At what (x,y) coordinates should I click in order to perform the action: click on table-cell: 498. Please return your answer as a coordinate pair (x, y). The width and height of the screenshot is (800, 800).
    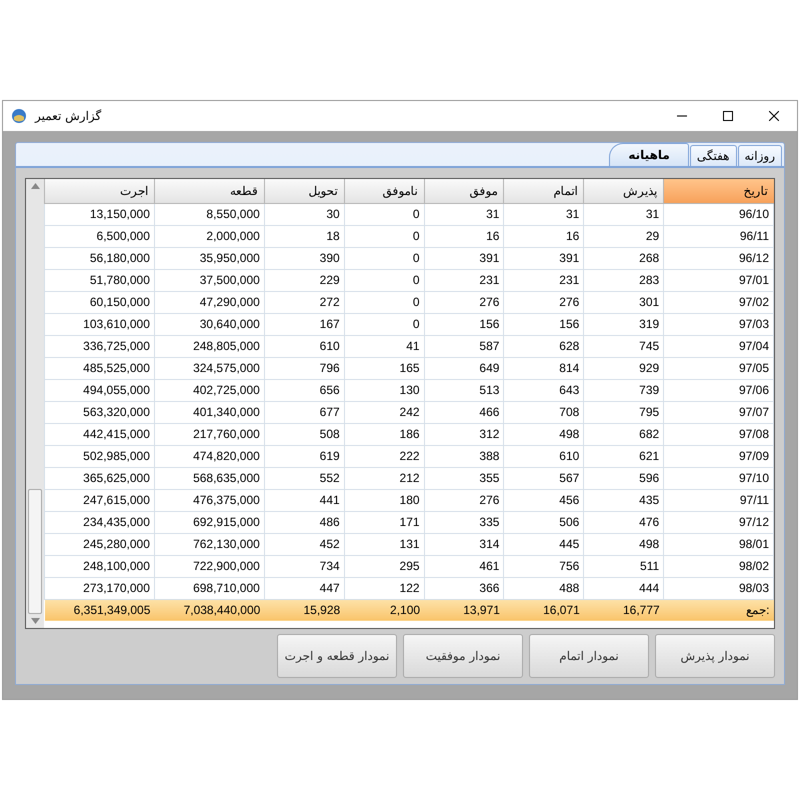
    Looking at the image, I should click on (624, 544).